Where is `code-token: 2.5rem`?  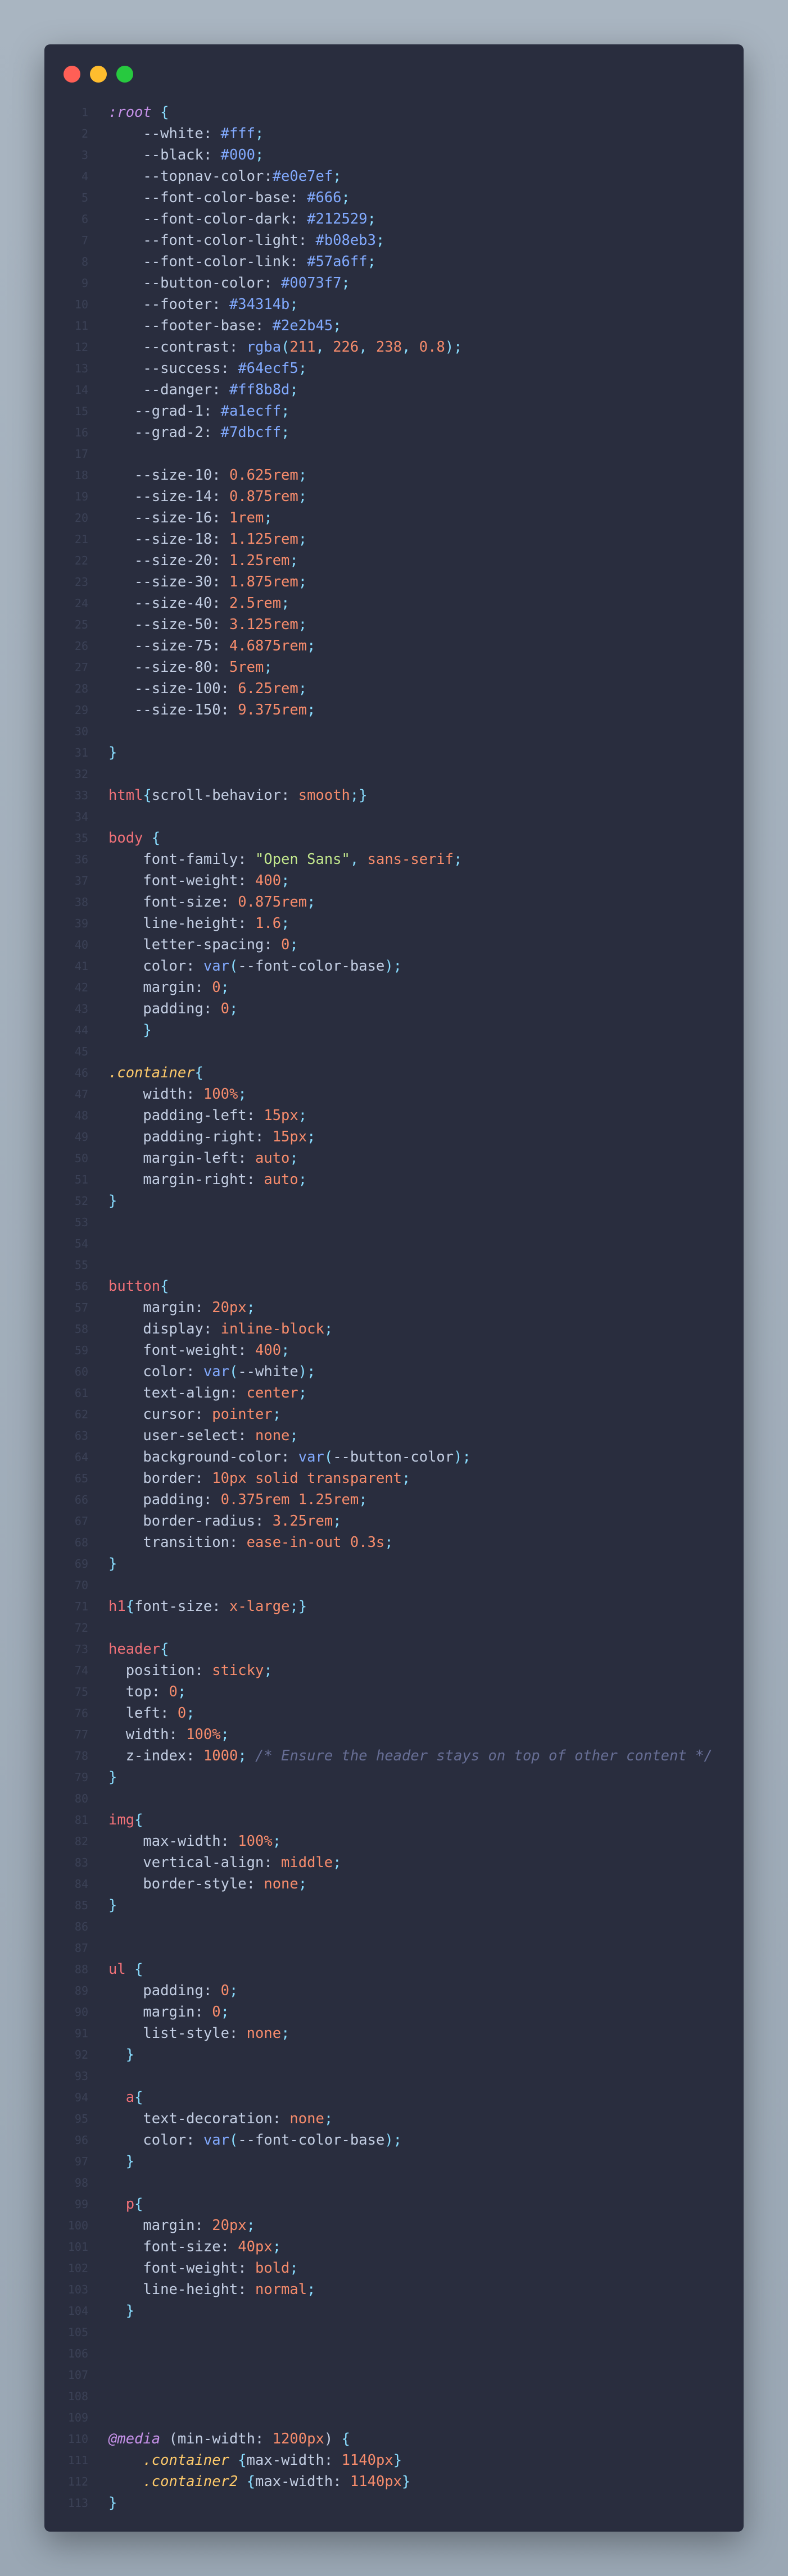 code-token: 2.5rem is located at coordinates (255, 603).